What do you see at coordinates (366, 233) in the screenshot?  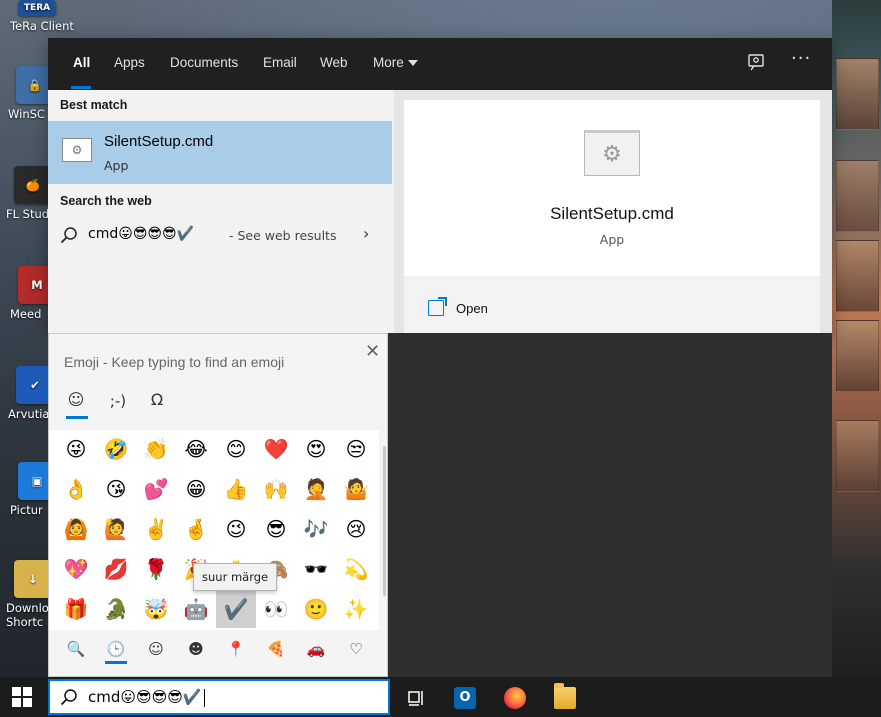 I see `chevron-right-icon: ›` at bounding box center [366, 233].